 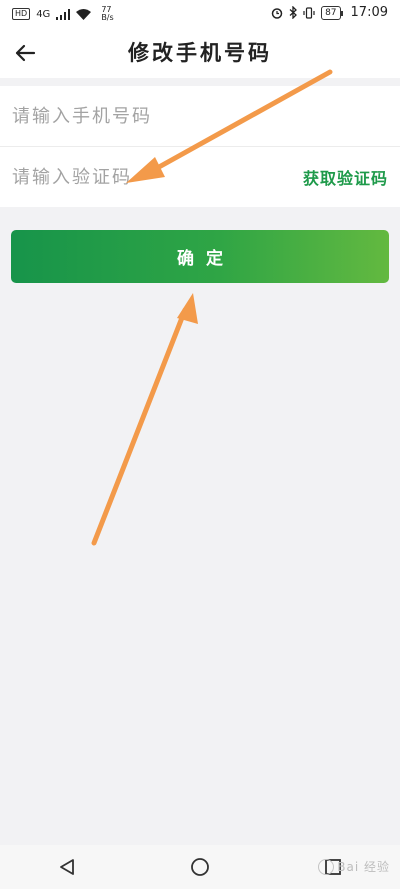 I want to click on hd-badge: HD, so click(x=21, y=14).